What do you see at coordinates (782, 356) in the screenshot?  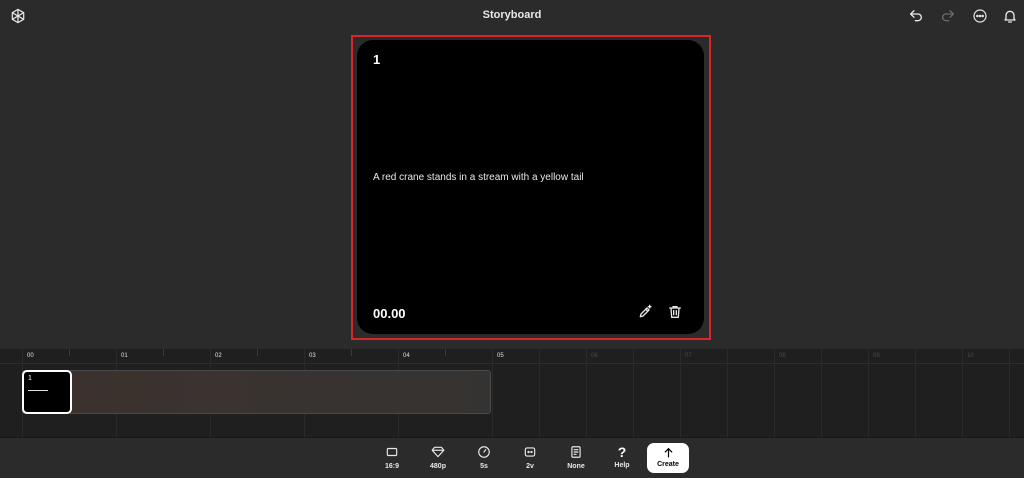 I see `tick-label: 08` at bounding box center [782, 356].